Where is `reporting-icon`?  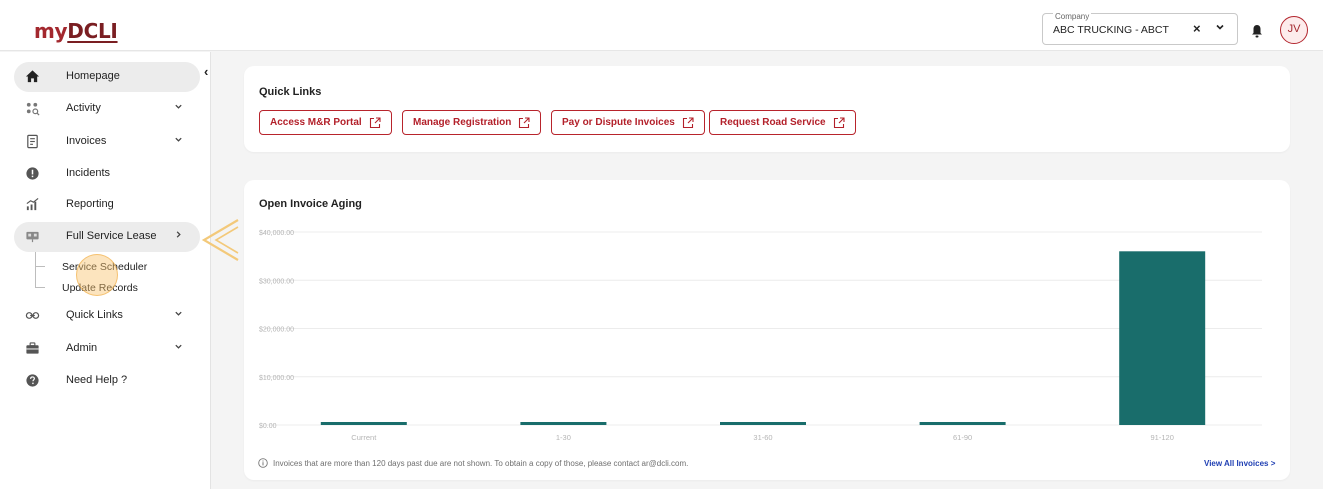 reporting-icon is located at coordinates (32, 205).